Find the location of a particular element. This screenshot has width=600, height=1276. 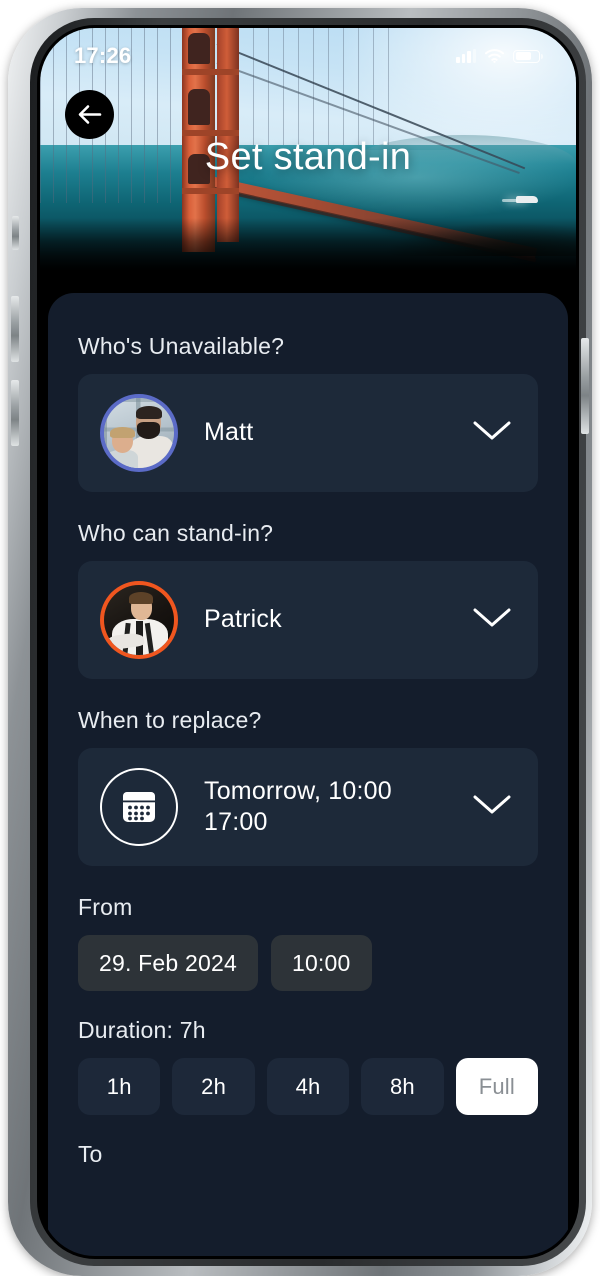

duration-chip-4h: 4h is located at coordinates (308, 1086).